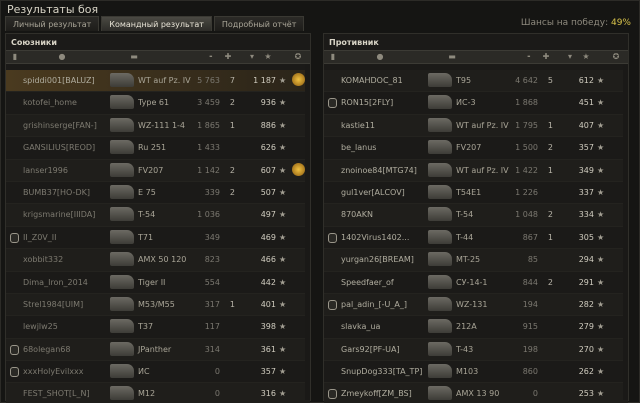  Describe the element at coordinates (158, 260) in the screenshot. I see `player-row: xobbit332 AMX 50 120 823 466 ★` at that location.